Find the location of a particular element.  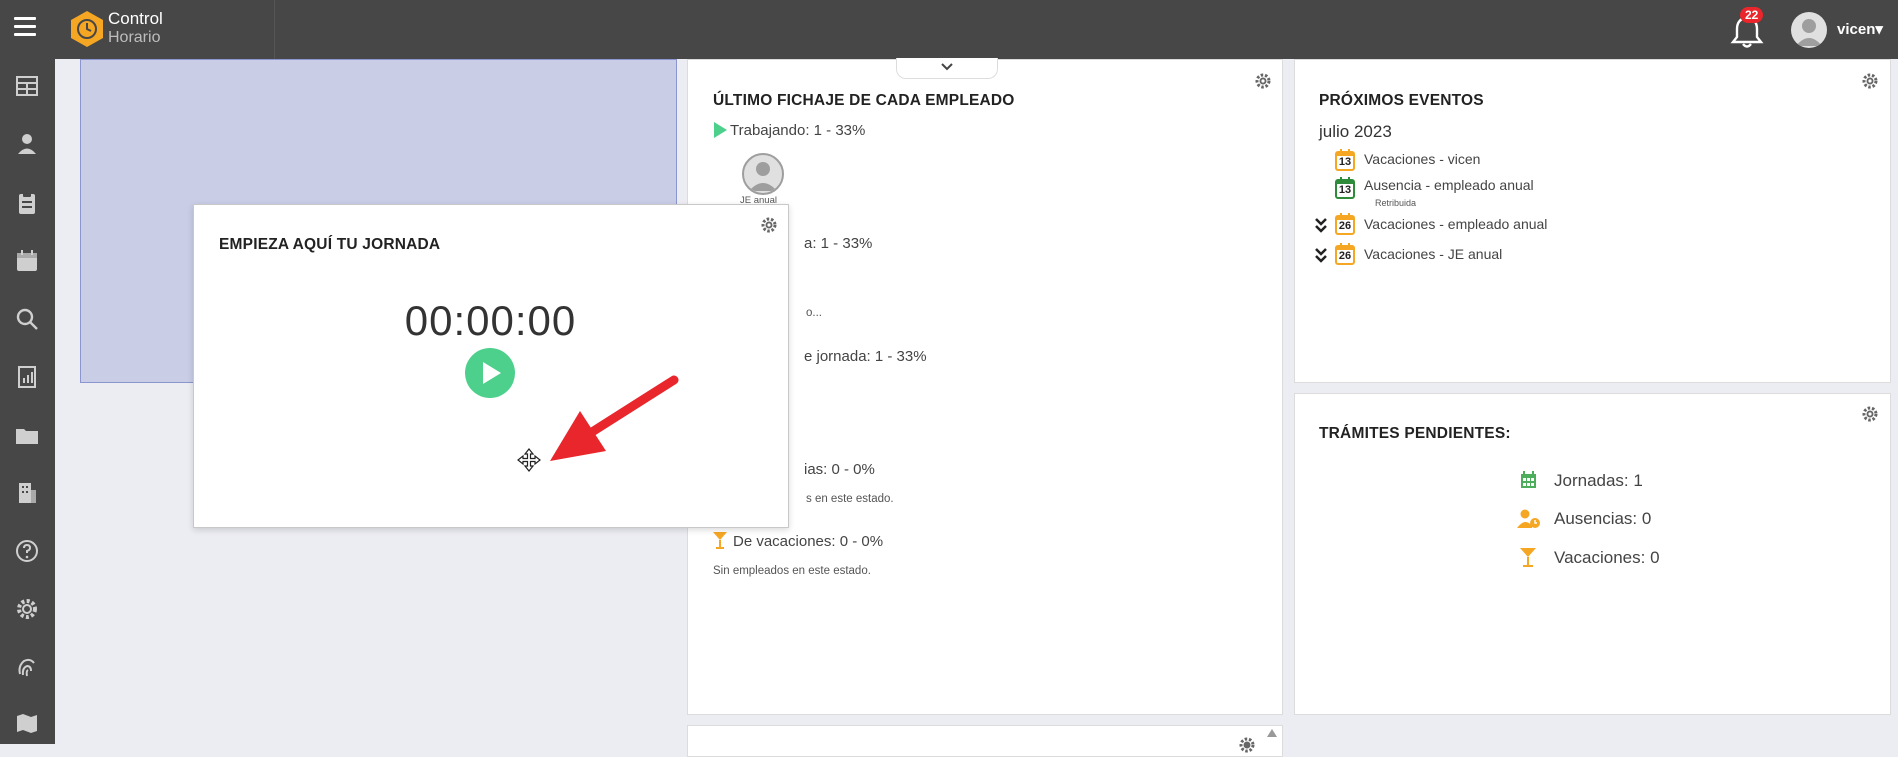

event-sublabel: Retribuida is located at coordinates (1396, 203).